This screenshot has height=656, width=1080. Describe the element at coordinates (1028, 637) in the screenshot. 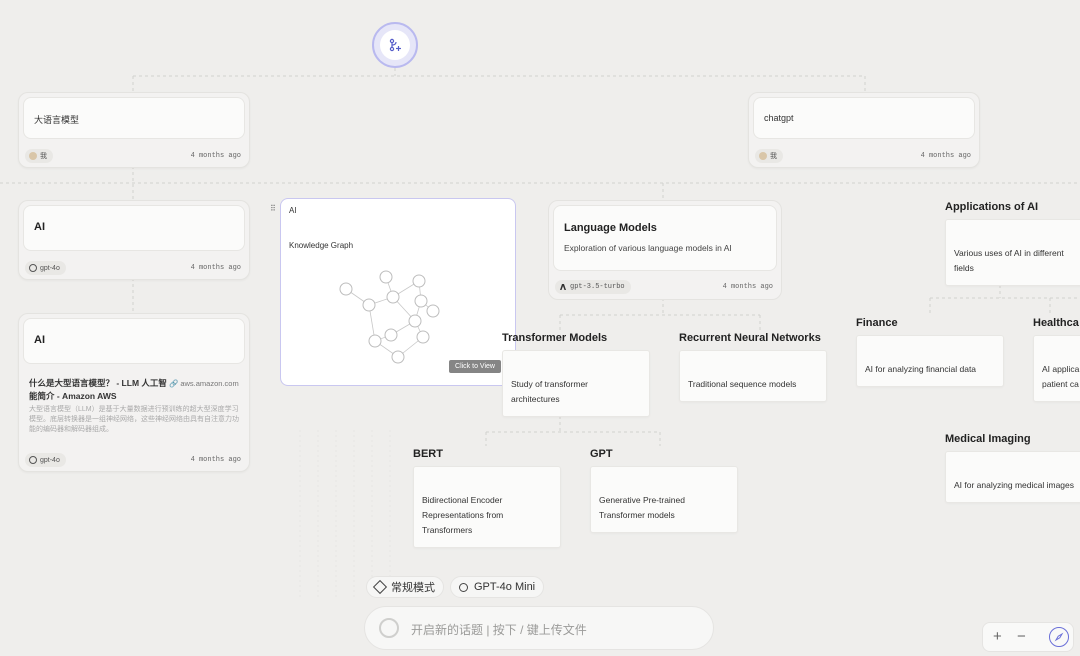

I see `zoom-controls: + −` at that location.